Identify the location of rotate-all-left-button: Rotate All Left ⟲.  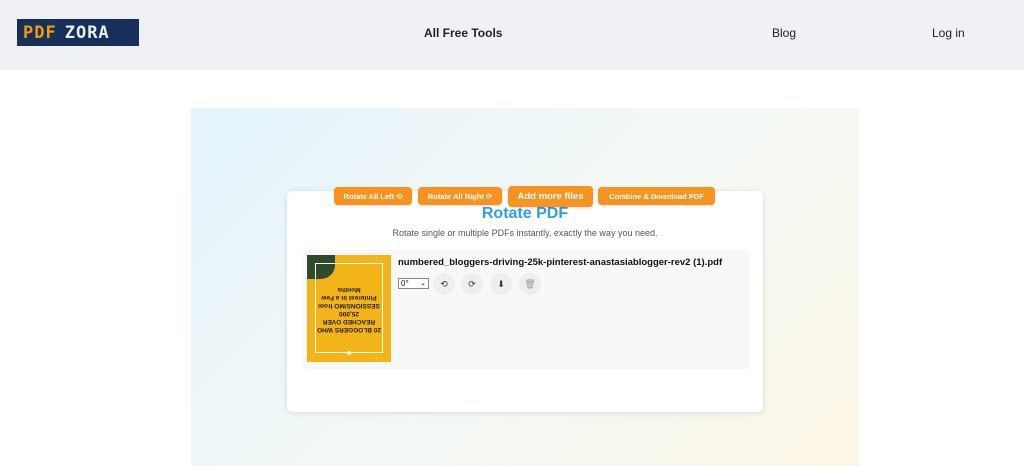
(373, 196).